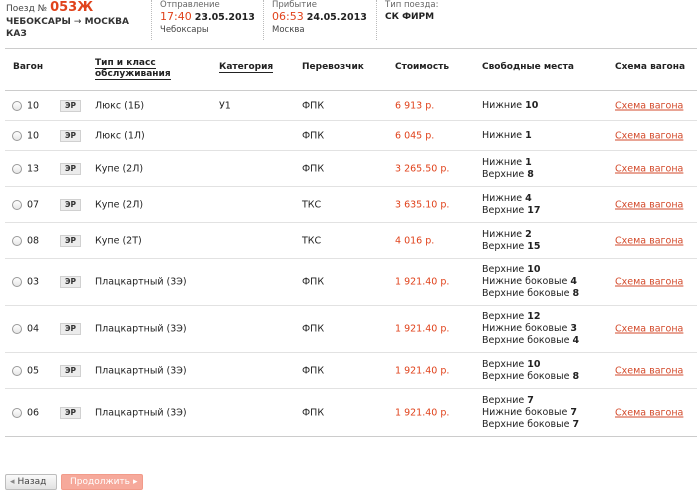 The height and width of the screenshot is (499, 700). I want to click on arrival-info: Прибытие 06:53 24.05.2013 Москва, so click(318, 20).